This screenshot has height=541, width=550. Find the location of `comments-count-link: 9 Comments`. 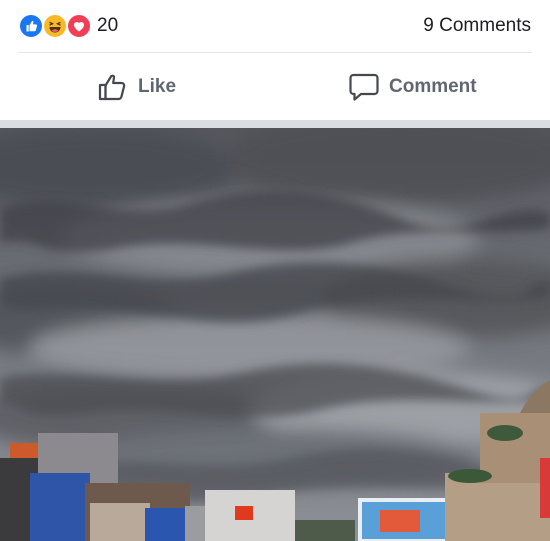

comments-count-link: 9 Comments is located at coordinates (477, 26).